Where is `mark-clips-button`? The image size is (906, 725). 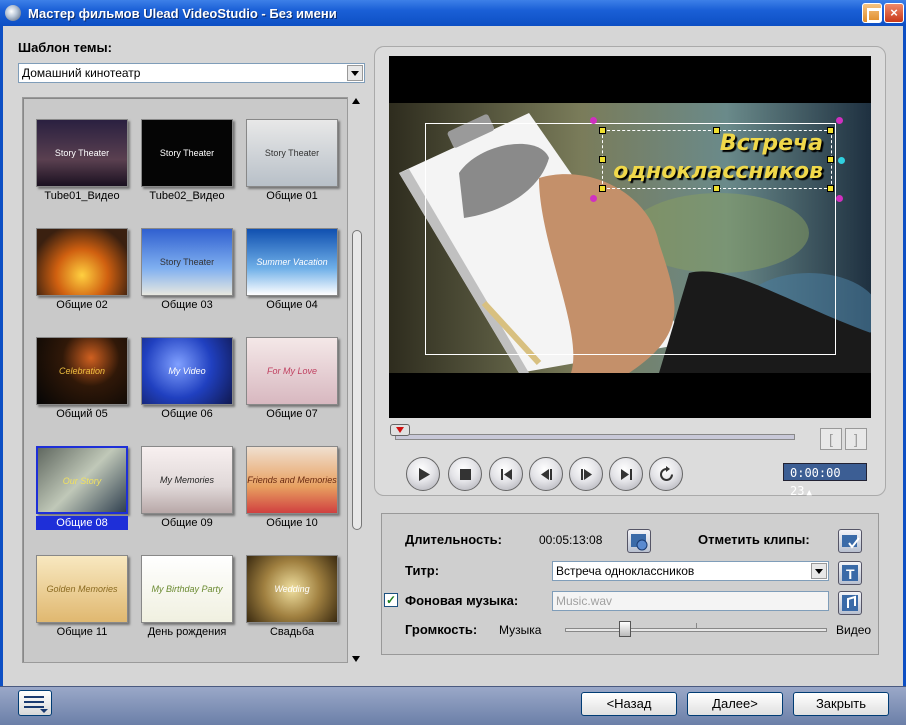
mark-clips-button is located at coordinates (850, 541).